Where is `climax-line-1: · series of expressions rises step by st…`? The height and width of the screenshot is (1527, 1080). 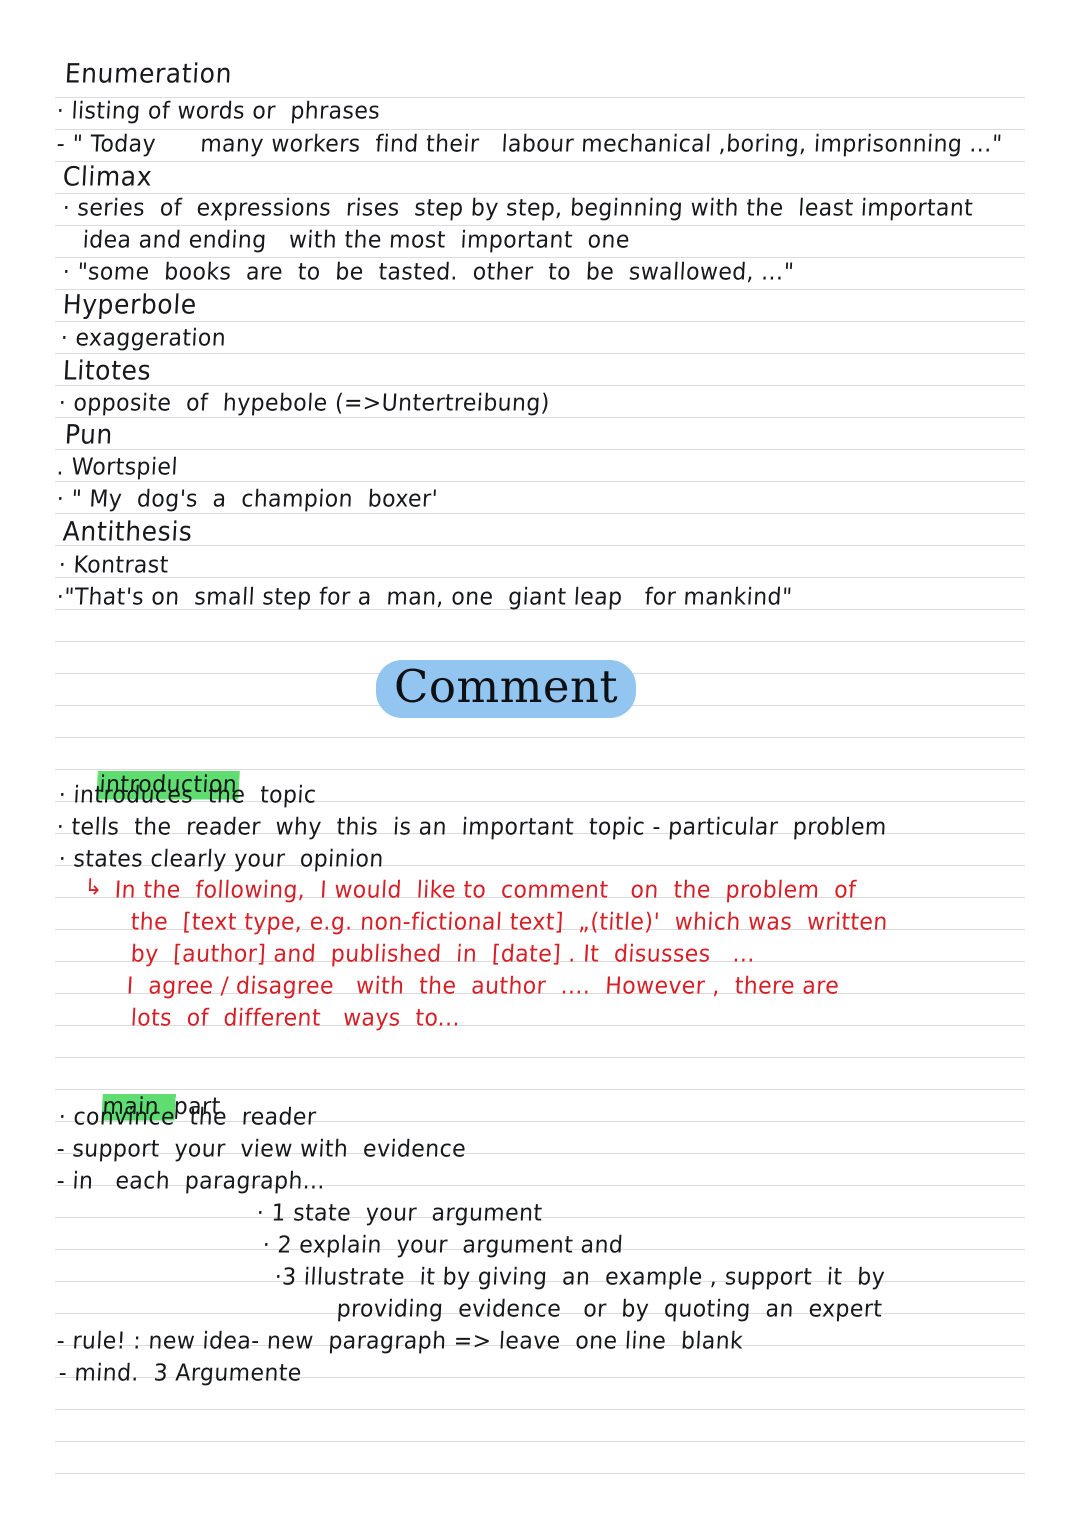
climax-line-1: · series of expressions rises step by st… is located at coordinates (518, 209).